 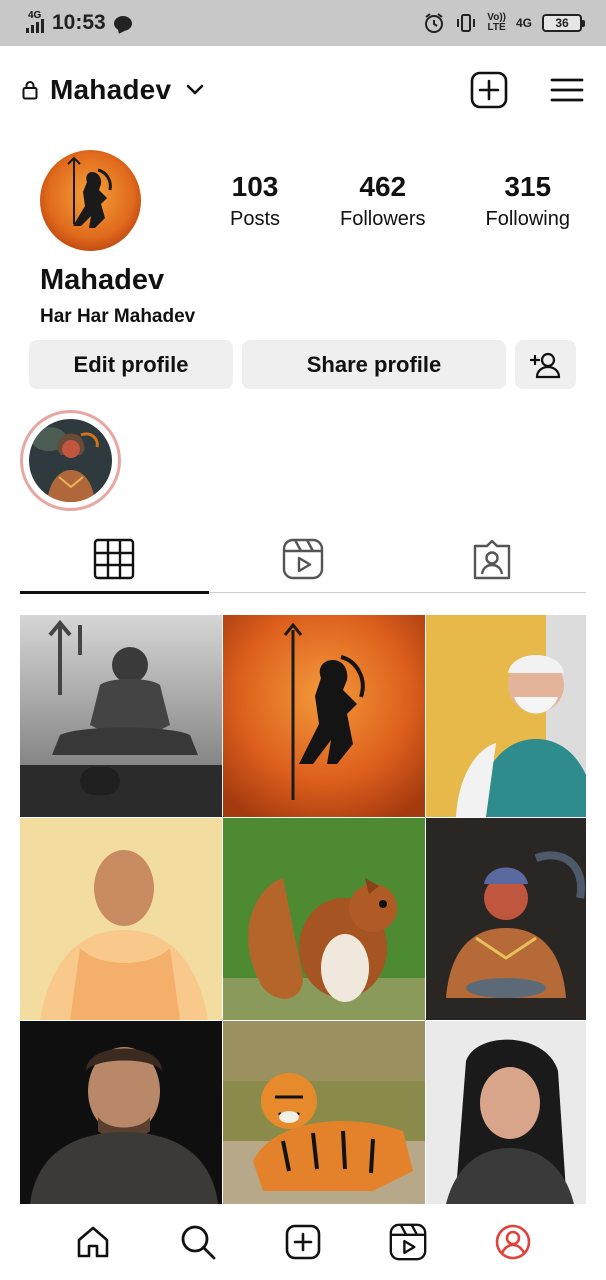 I want to click on volte-indicator: Vo)) LTE, so click(x=496, y=22).